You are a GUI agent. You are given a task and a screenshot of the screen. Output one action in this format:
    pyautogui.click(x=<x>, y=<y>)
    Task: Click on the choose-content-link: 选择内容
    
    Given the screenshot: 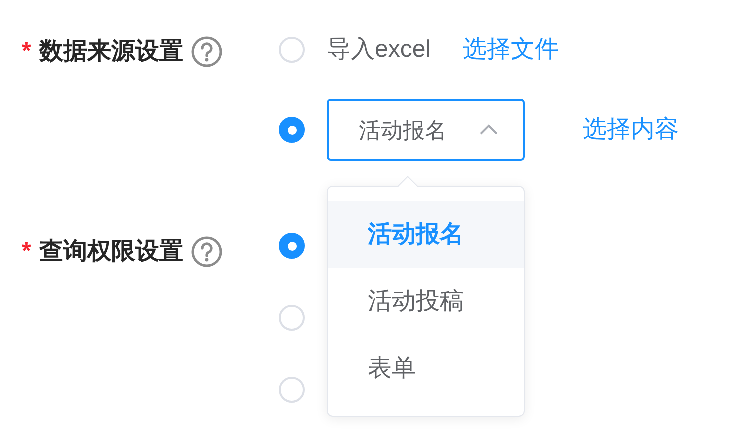 What is the action you would take?
    pyautogui.click(x=631, y=130)
    